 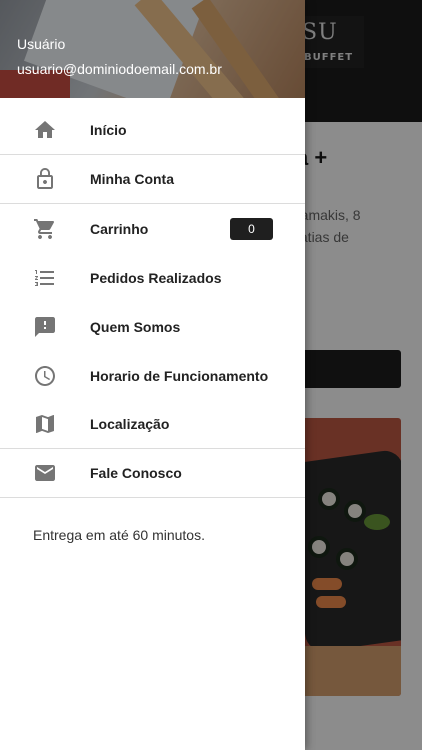 What do you see at coordinates (45, 130) in the screenshot?
I see `home-icon` at bounding box center [45, 130].